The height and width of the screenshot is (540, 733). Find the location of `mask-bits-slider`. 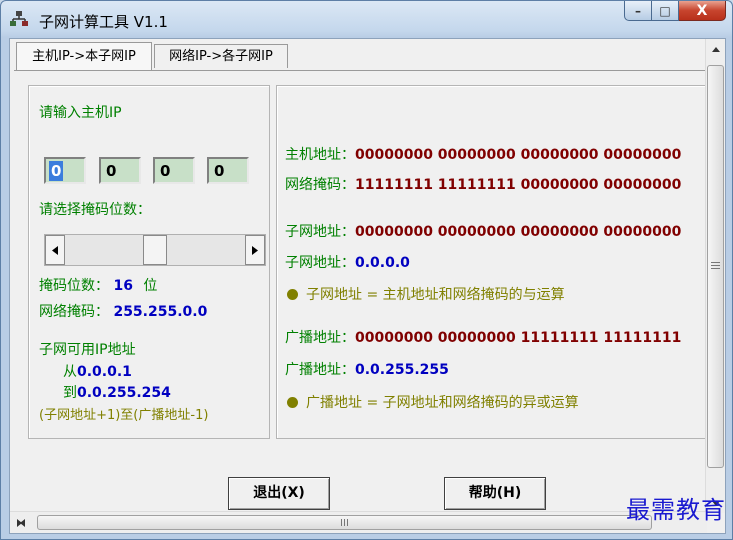

mask-bits-slider is located at coordinates (155, 250).